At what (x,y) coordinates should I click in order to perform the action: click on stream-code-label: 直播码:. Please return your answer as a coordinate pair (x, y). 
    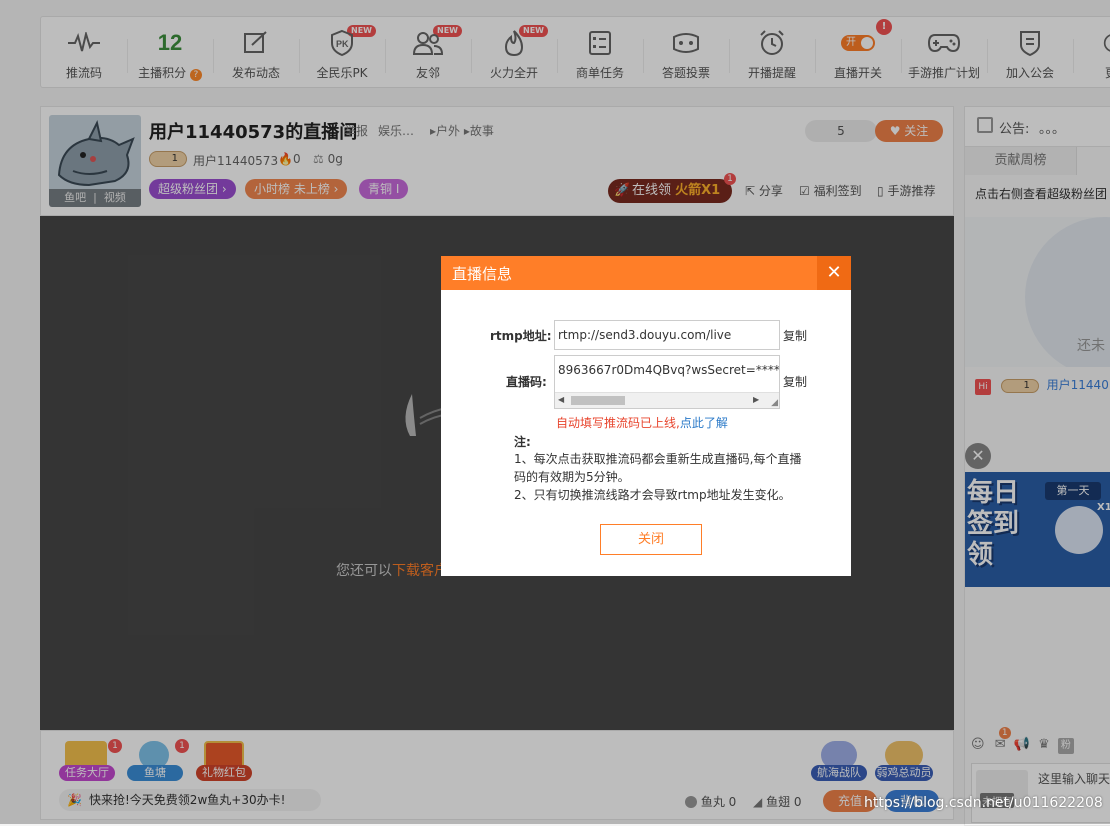
    Looking at the image, I should click on (526, 382).